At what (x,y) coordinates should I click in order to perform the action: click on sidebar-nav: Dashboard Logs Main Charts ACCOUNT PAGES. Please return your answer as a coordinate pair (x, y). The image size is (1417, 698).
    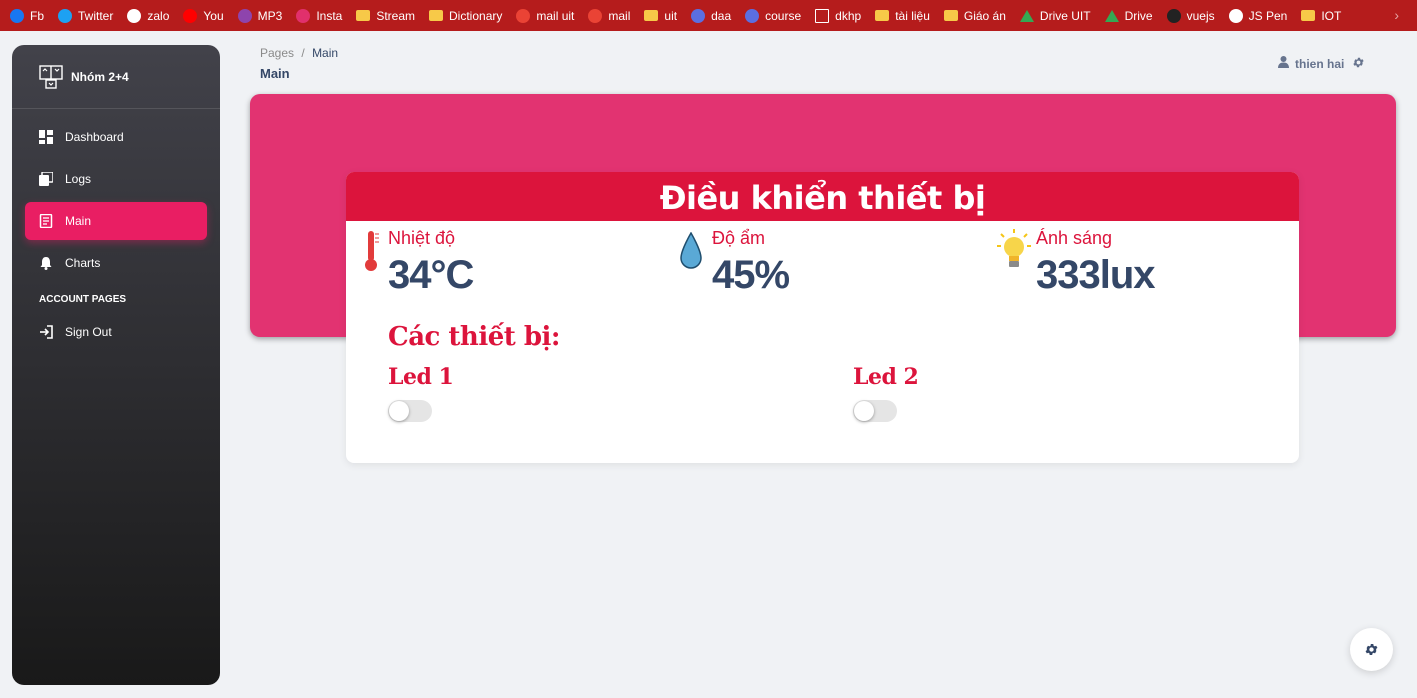
    Looking at the image, I should click on (116, 230).